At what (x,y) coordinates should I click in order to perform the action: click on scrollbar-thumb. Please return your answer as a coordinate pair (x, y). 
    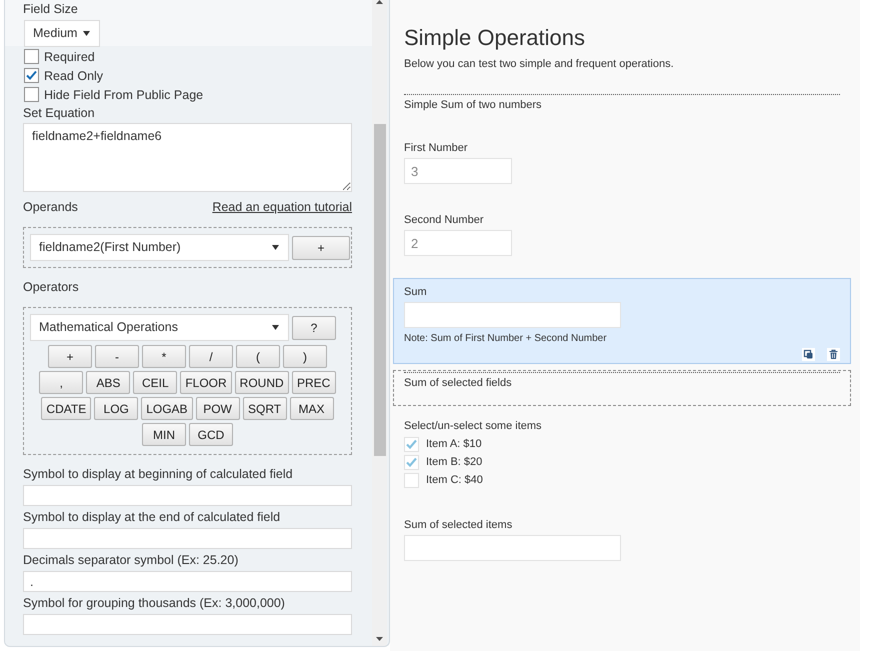
    Looking at the image, I should click on (380, 290).